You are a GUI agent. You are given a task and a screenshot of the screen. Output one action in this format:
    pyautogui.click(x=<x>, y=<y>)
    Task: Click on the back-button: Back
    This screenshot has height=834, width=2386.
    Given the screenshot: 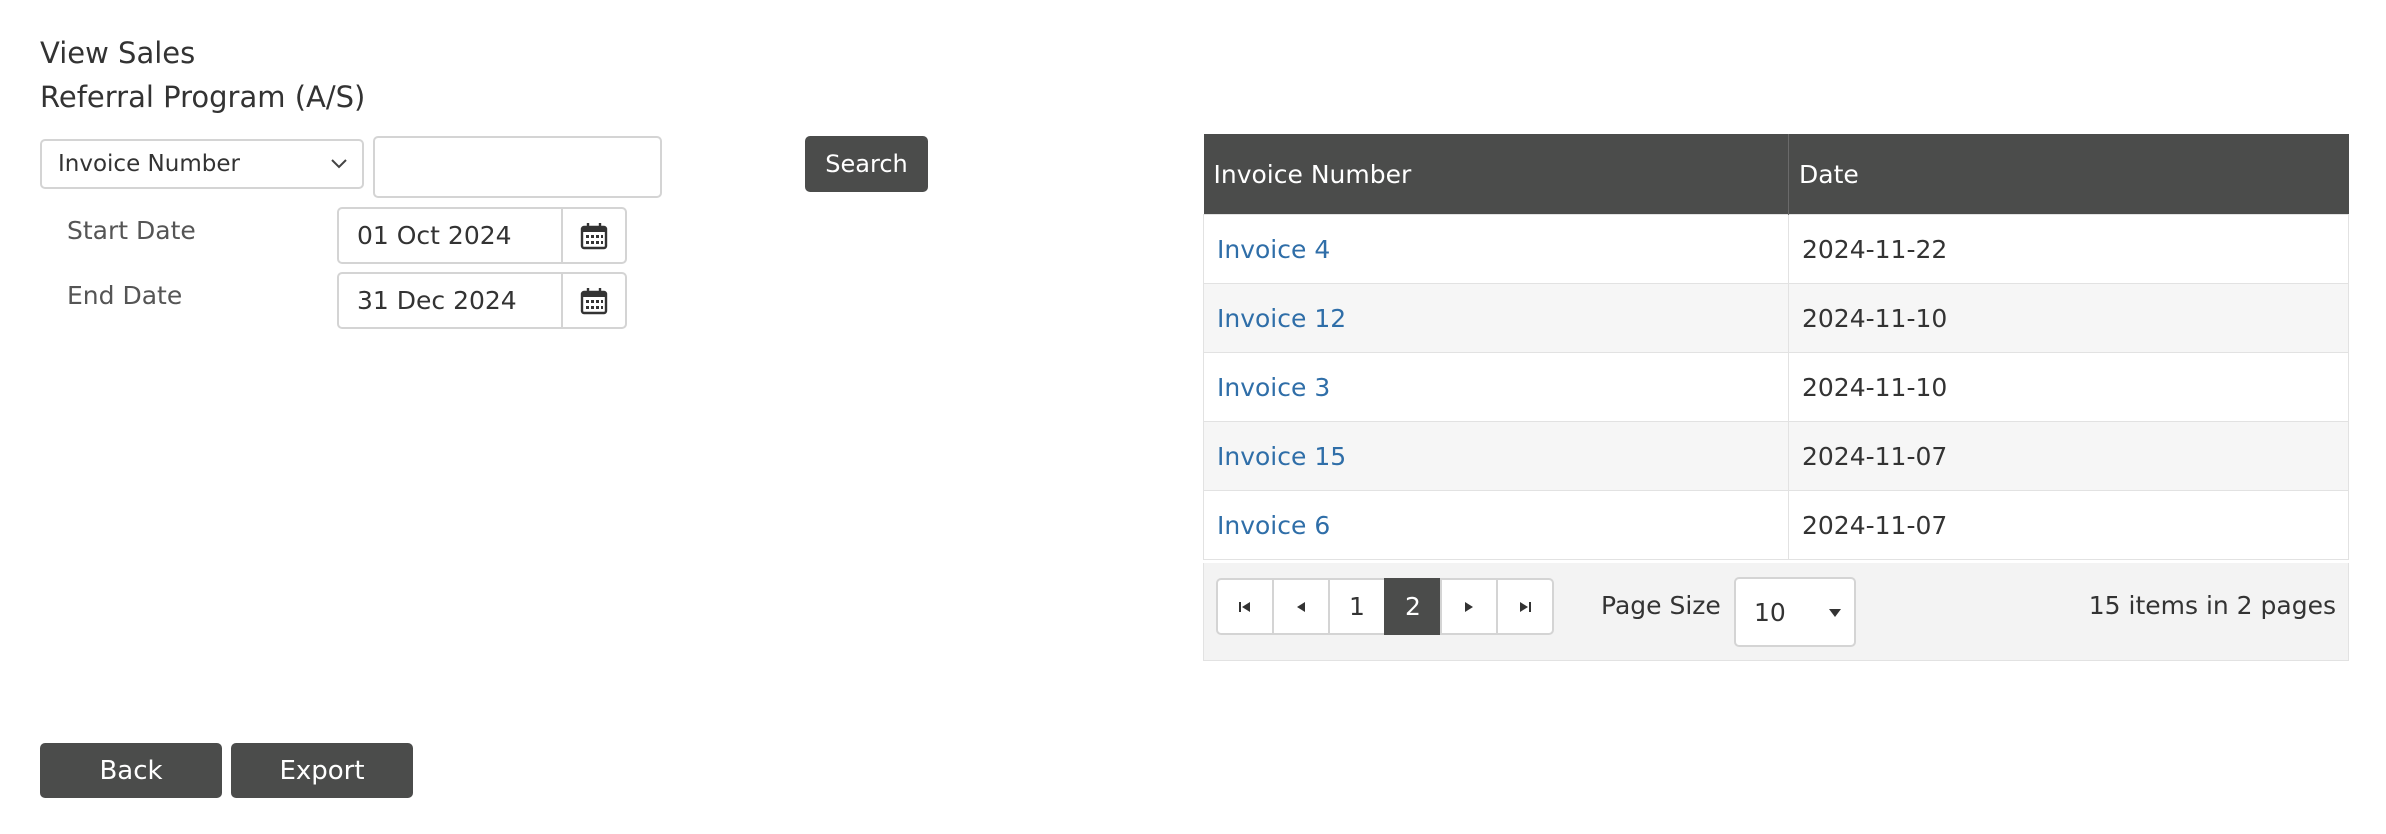 What is the action you would take?
    pyautogui.click(x=131, y=770)
    